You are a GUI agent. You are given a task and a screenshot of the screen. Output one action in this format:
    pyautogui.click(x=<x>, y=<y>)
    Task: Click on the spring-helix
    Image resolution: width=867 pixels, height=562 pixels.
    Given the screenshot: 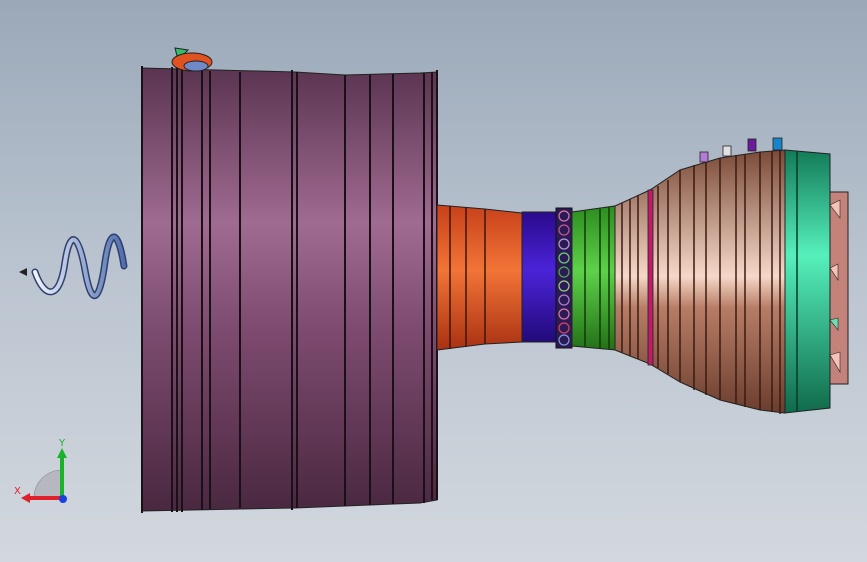 What is the action you would take?
    pyautogui.click(x=73, y=266)
    